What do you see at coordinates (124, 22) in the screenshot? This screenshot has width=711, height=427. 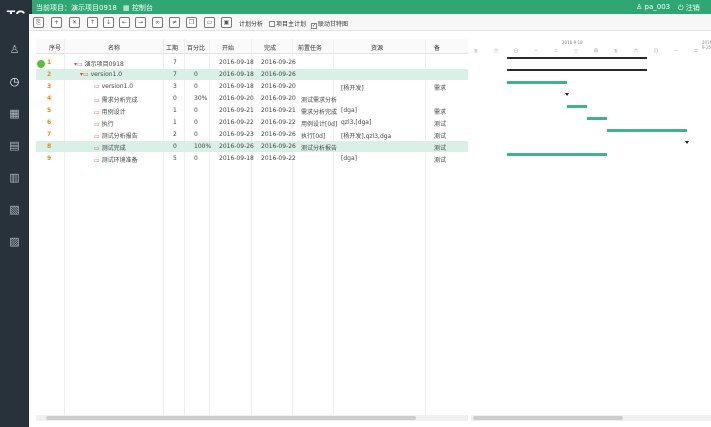 I see `outdent-icon: ←` at bounding box center [124, 22].